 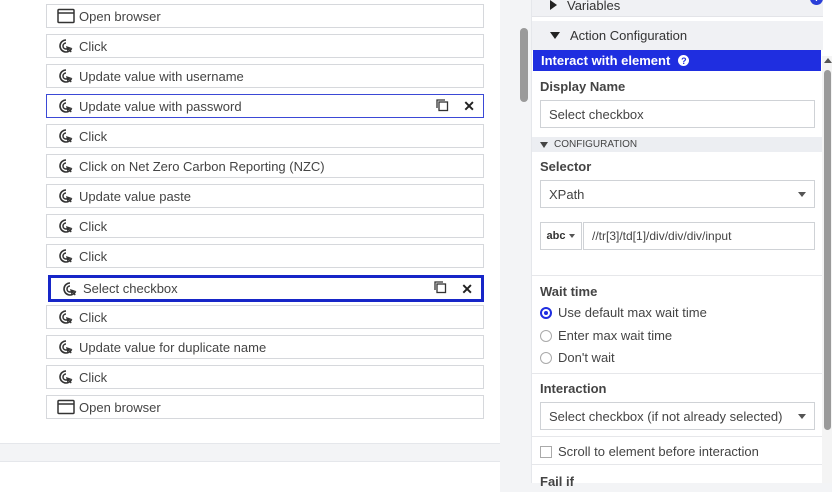 I want to click on display-name-field: Select checkbox, so click(x=677, y=114).